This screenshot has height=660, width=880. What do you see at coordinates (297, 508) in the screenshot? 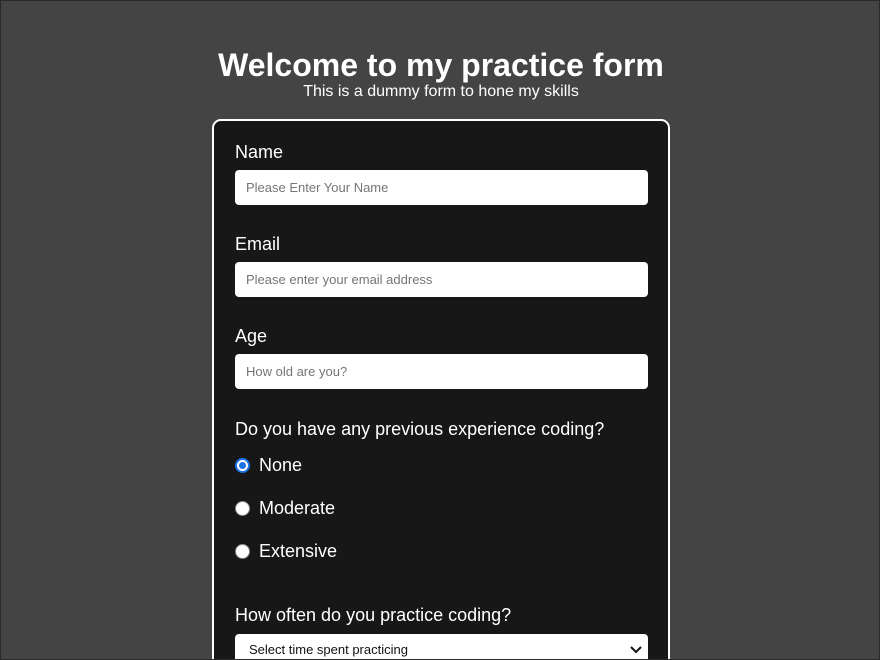
I see `radio-label-moderate: Moderate` at bounding box center [297, 508].